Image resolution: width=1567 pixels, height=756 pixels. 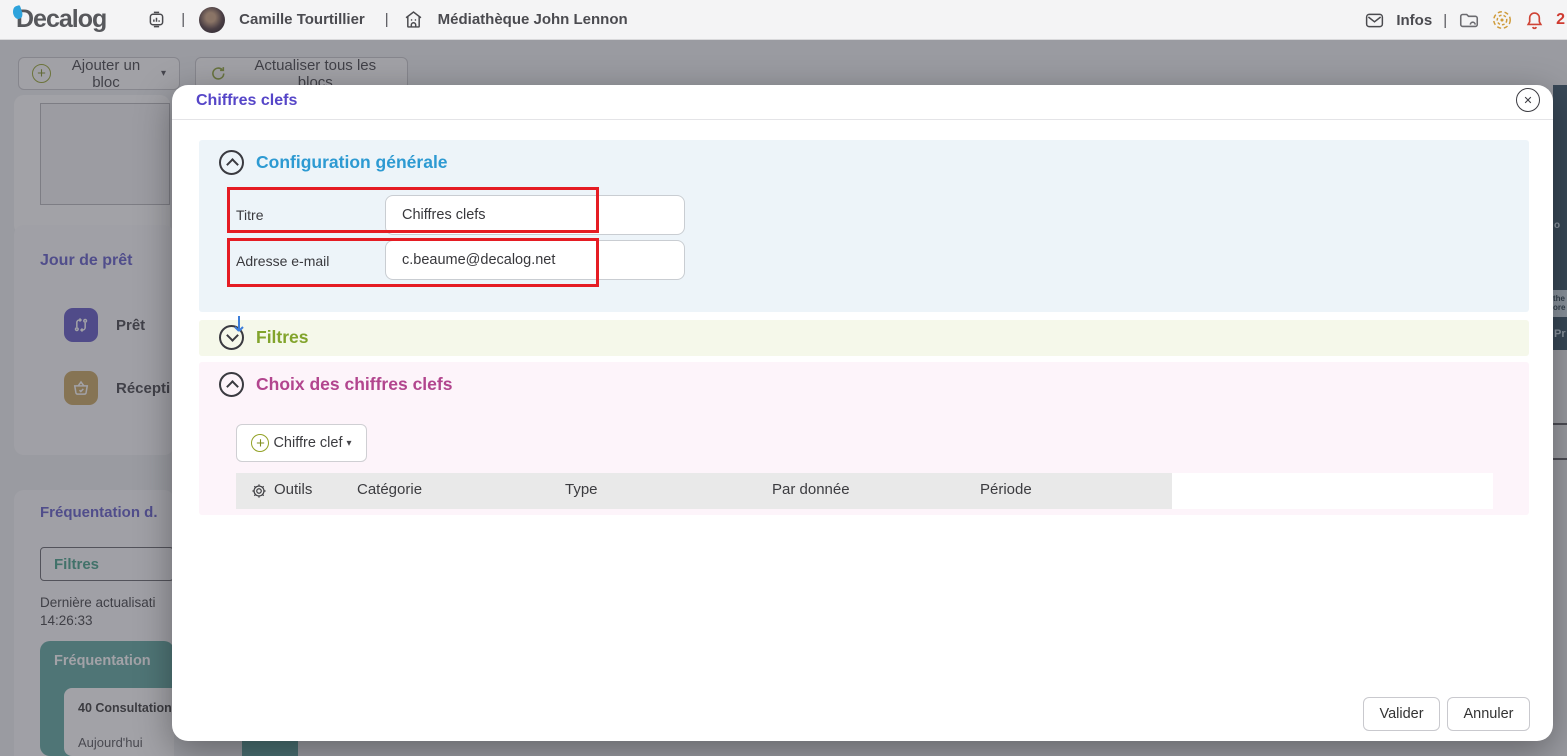 I want to click on support-rings-icon, so click(x=1502, y=20).